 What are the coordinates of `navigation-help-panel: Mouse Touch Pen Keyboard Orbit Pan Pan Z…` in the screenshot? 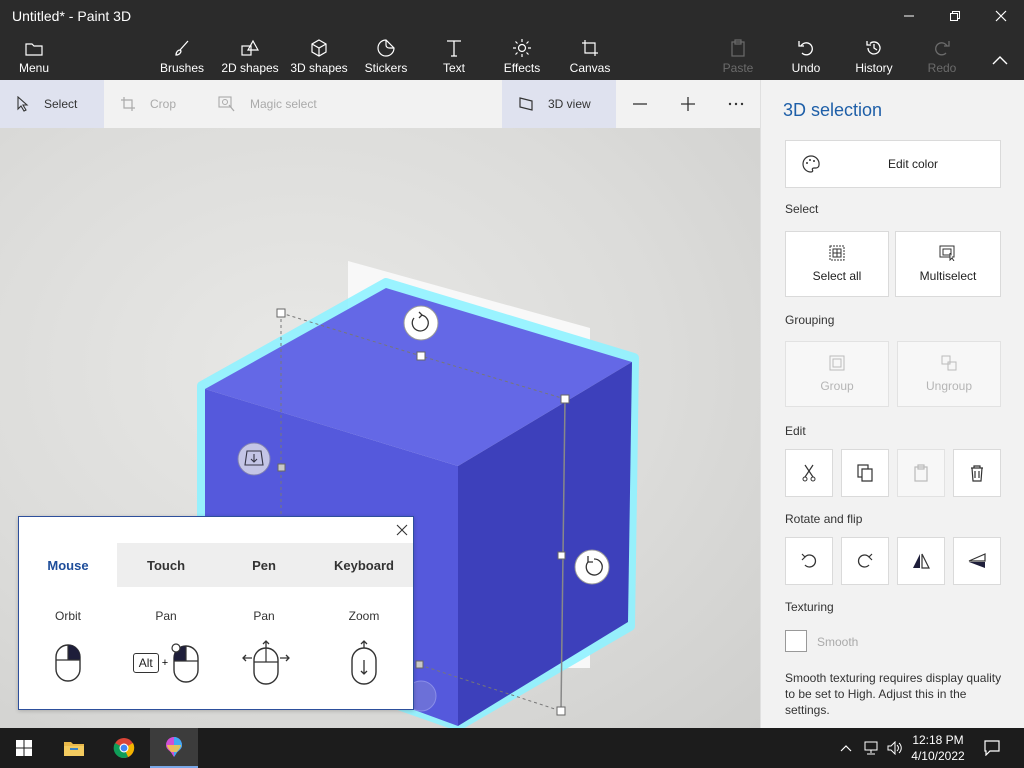 It's located at (216, 613).